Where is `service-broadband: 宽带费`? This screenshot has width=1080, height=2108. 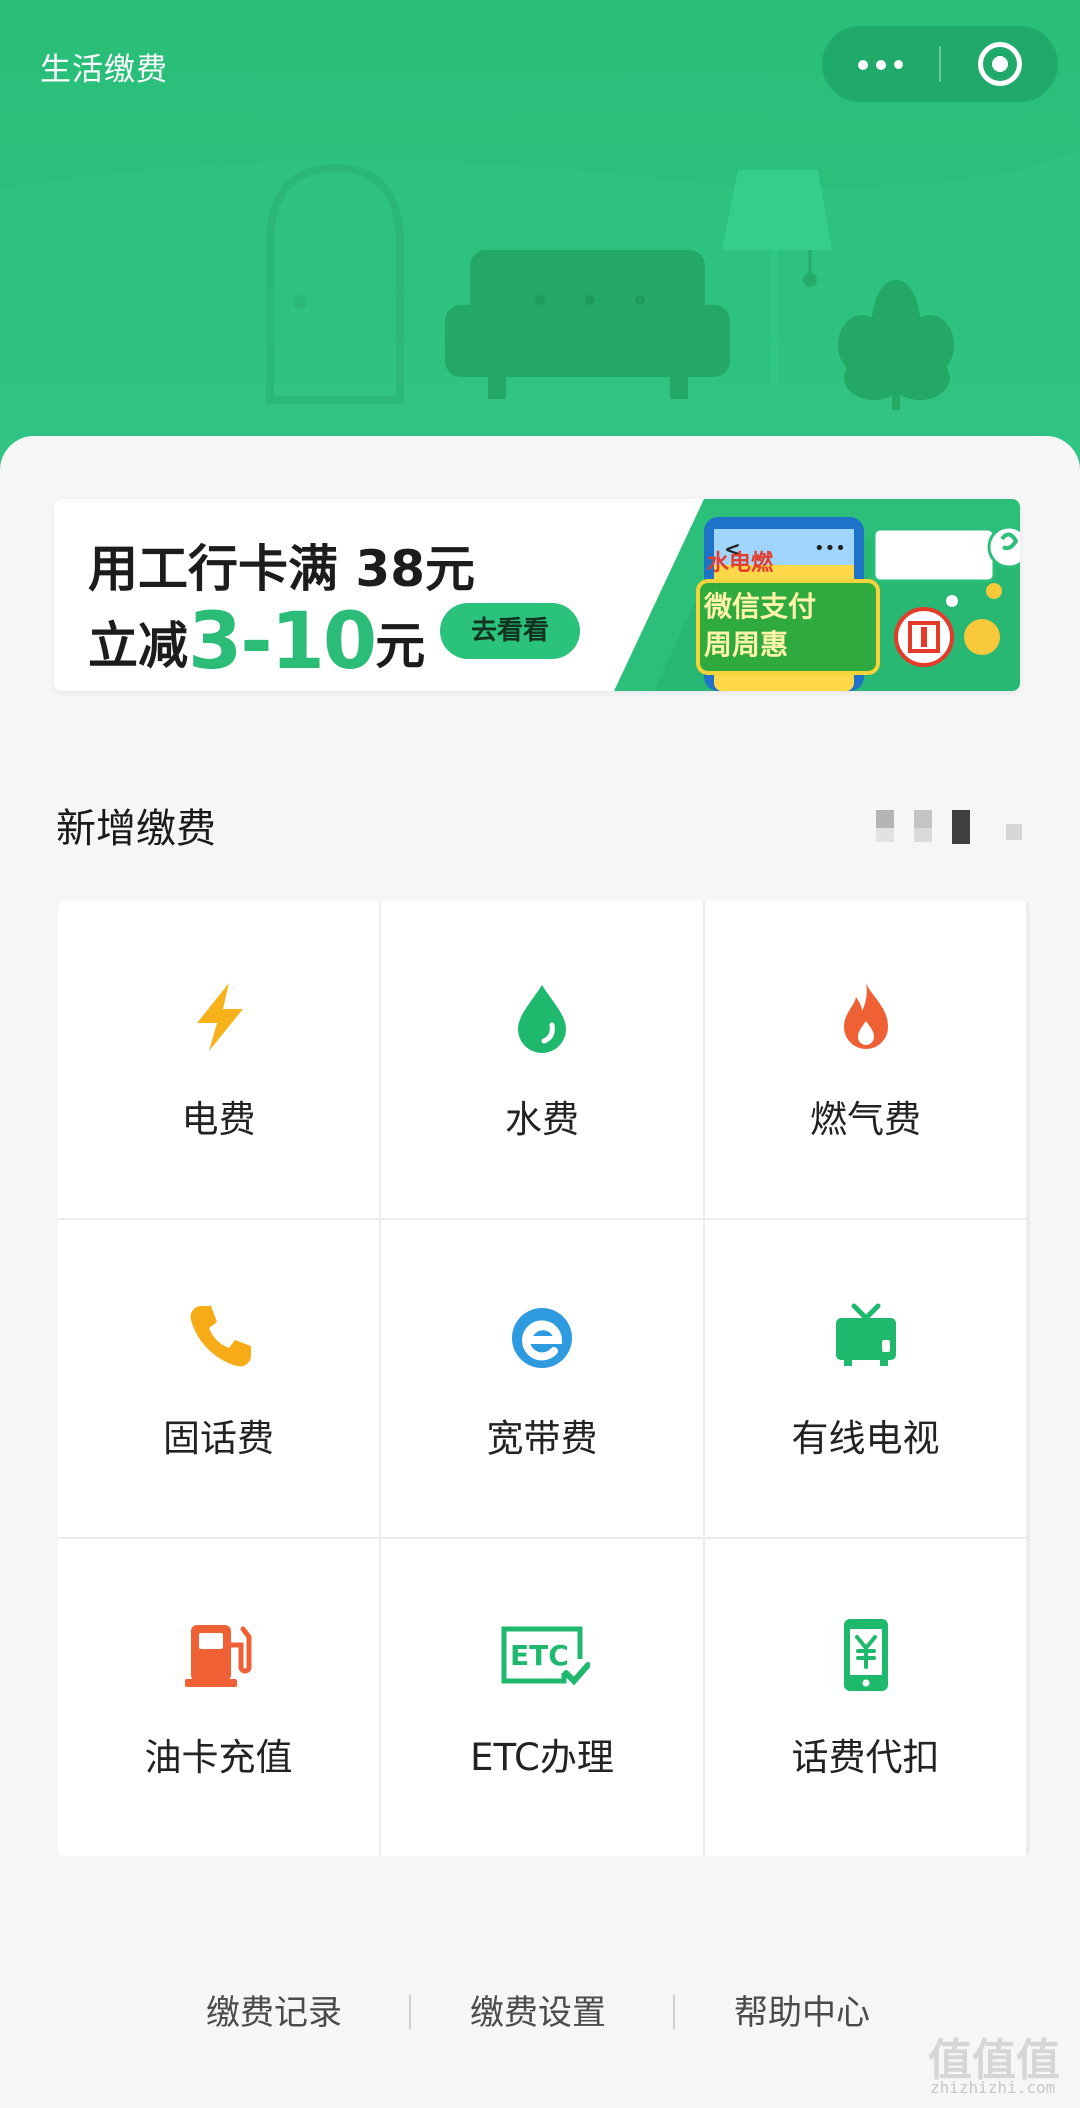 service-broadband: 宽带费 is located at coordinates (542, 1378).